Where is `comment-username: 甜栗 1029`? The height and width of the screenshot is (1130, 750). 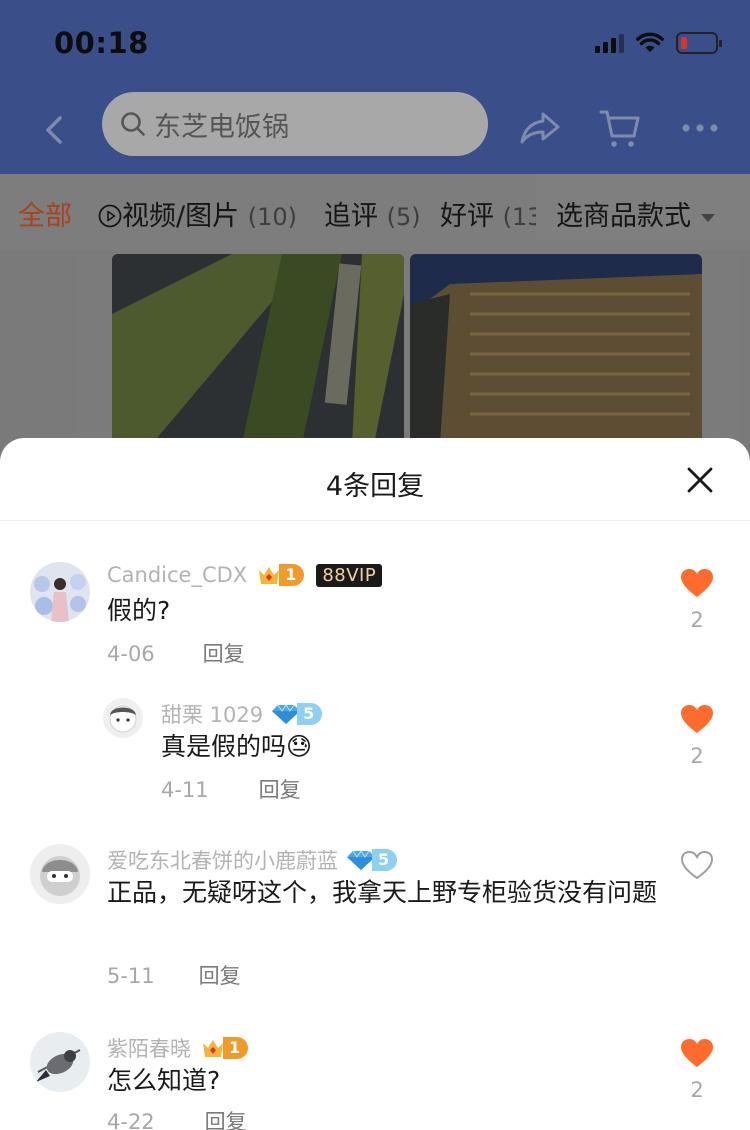 comment-username: 甜栗 1029 is located at coordinates (212, 714).